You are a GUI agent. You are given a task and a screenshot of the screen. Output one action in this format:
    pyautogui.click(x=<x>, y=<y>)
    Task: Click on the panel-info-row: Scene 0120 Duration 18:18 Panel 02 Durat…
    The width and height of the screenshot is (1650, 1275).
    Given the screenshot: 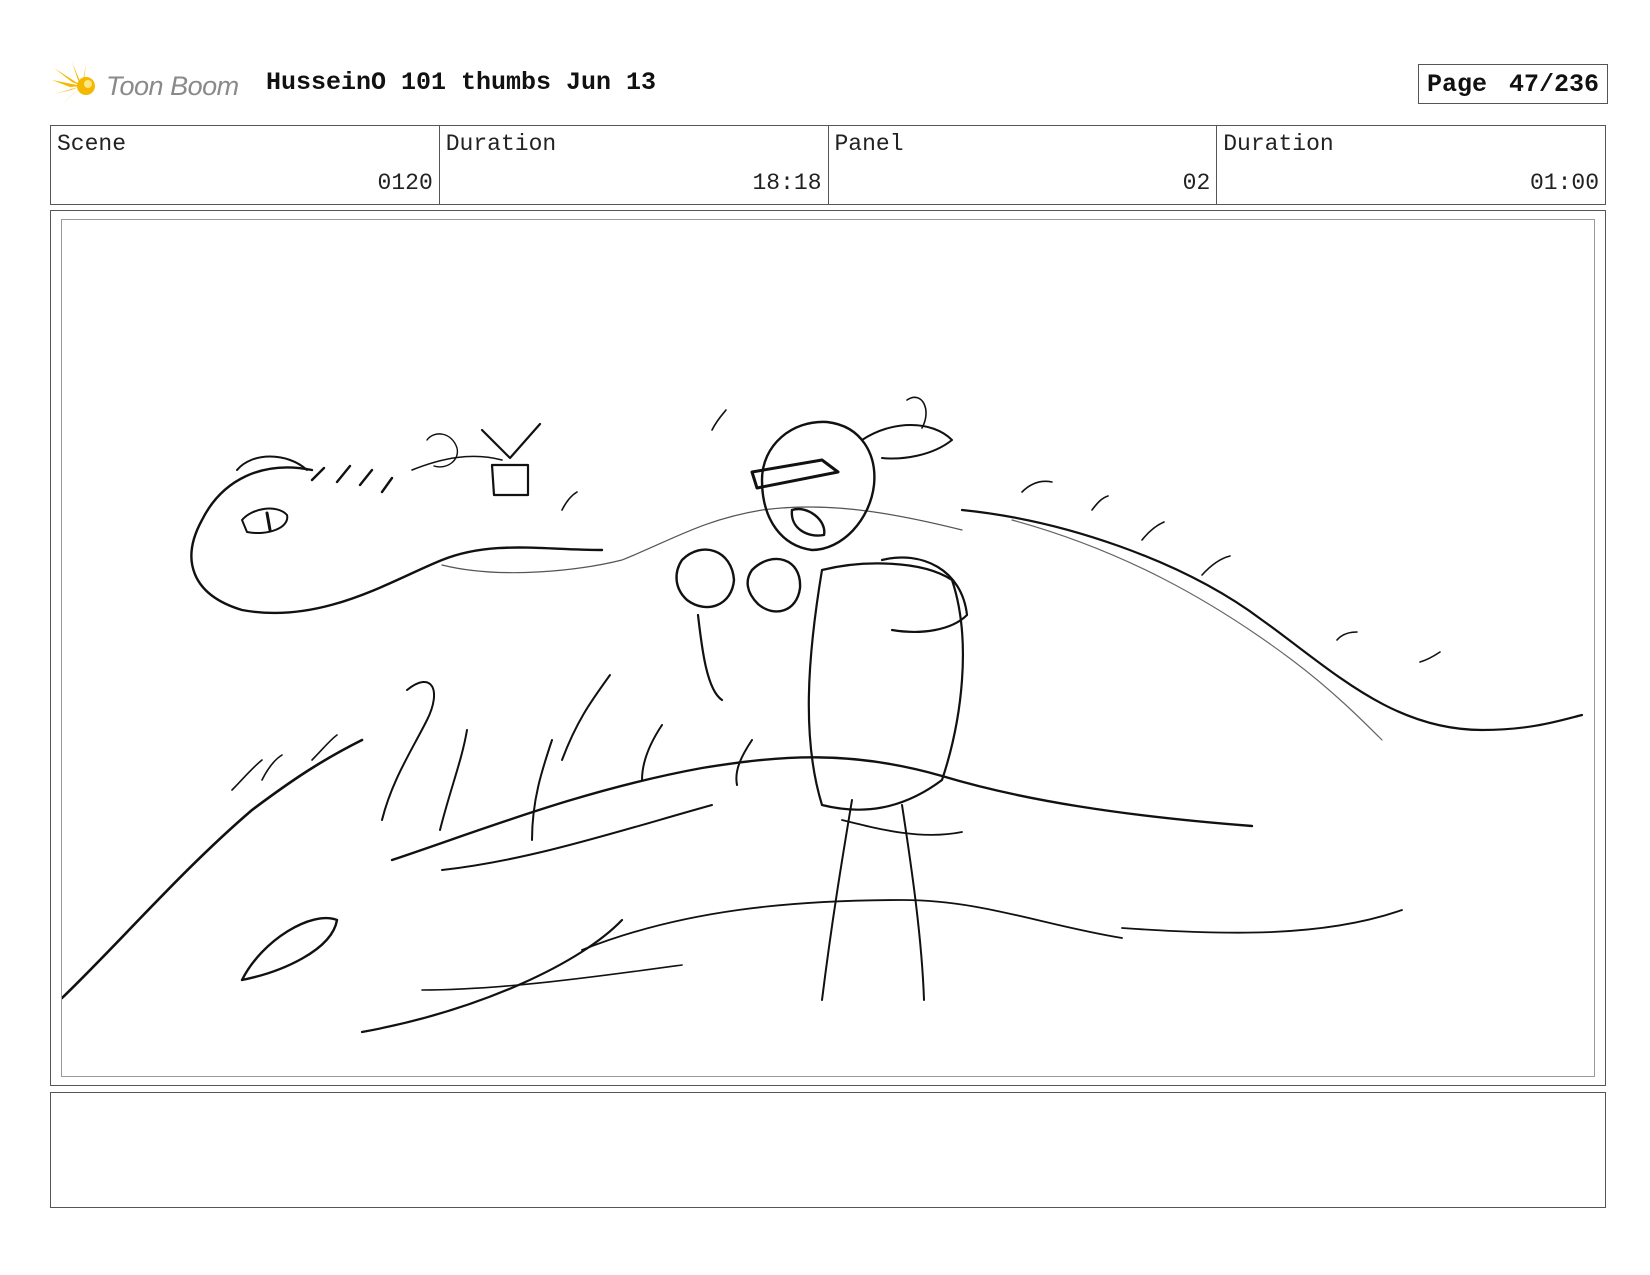 What is the action you would take?
    pyautogui.click(x=828, y=165)
    